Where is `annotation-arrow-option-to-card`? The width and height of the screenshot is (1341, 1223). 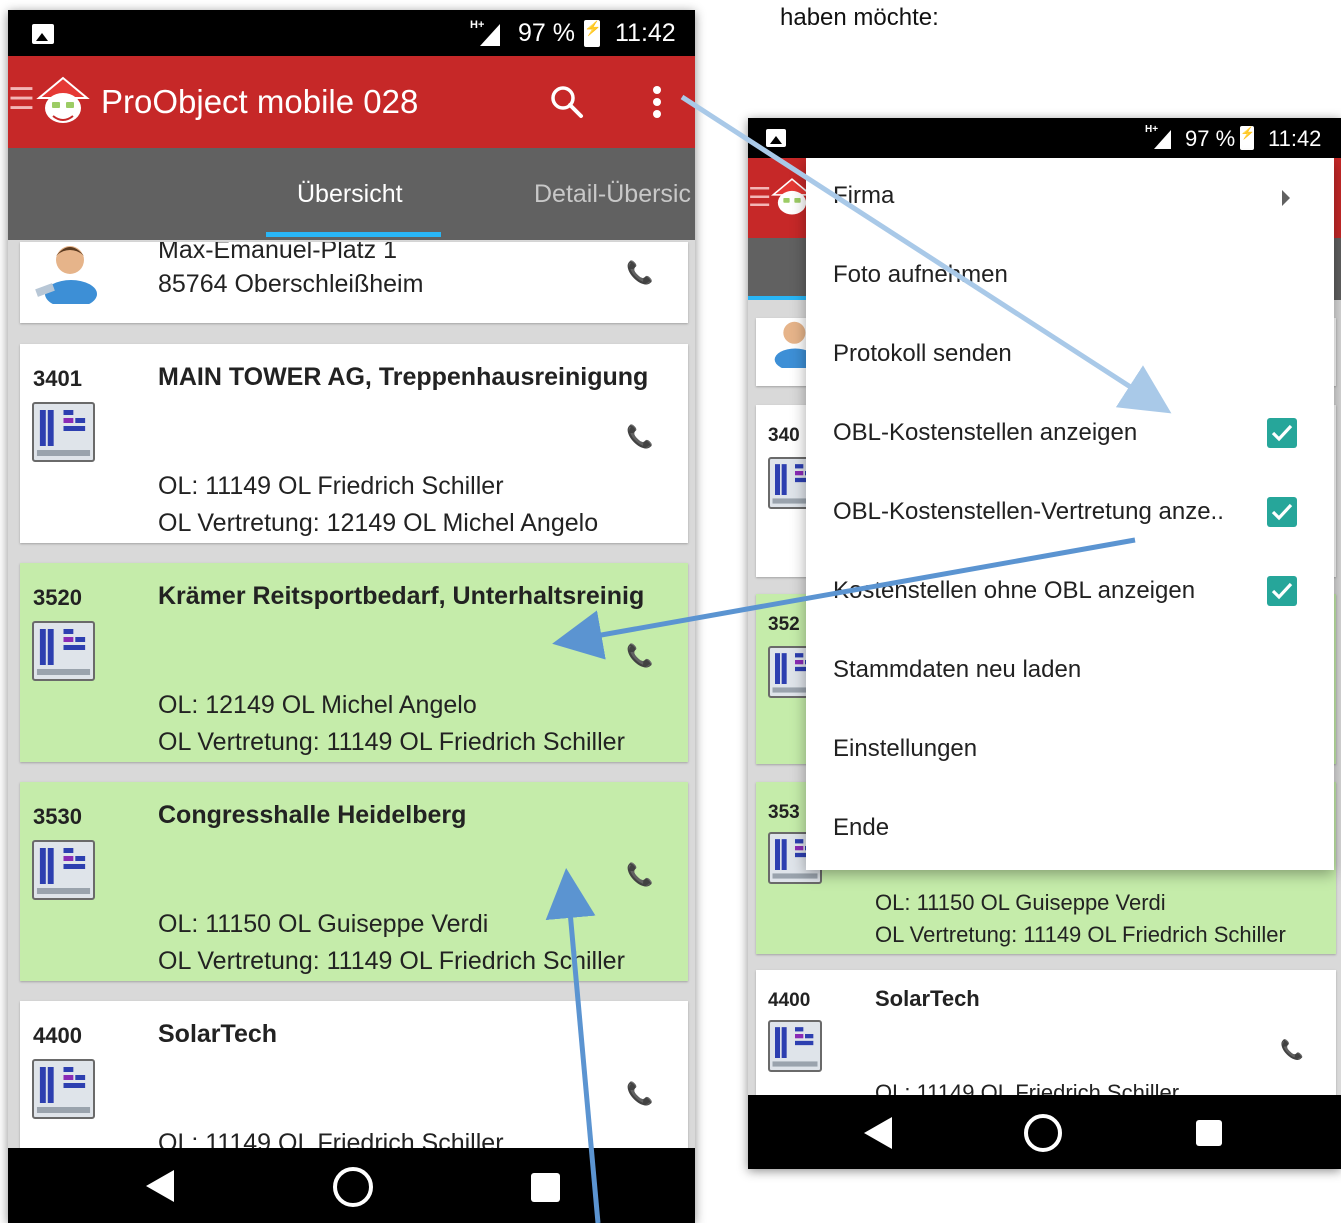 annotation-arrow-option-to-card is located at coordinates (844, 598).